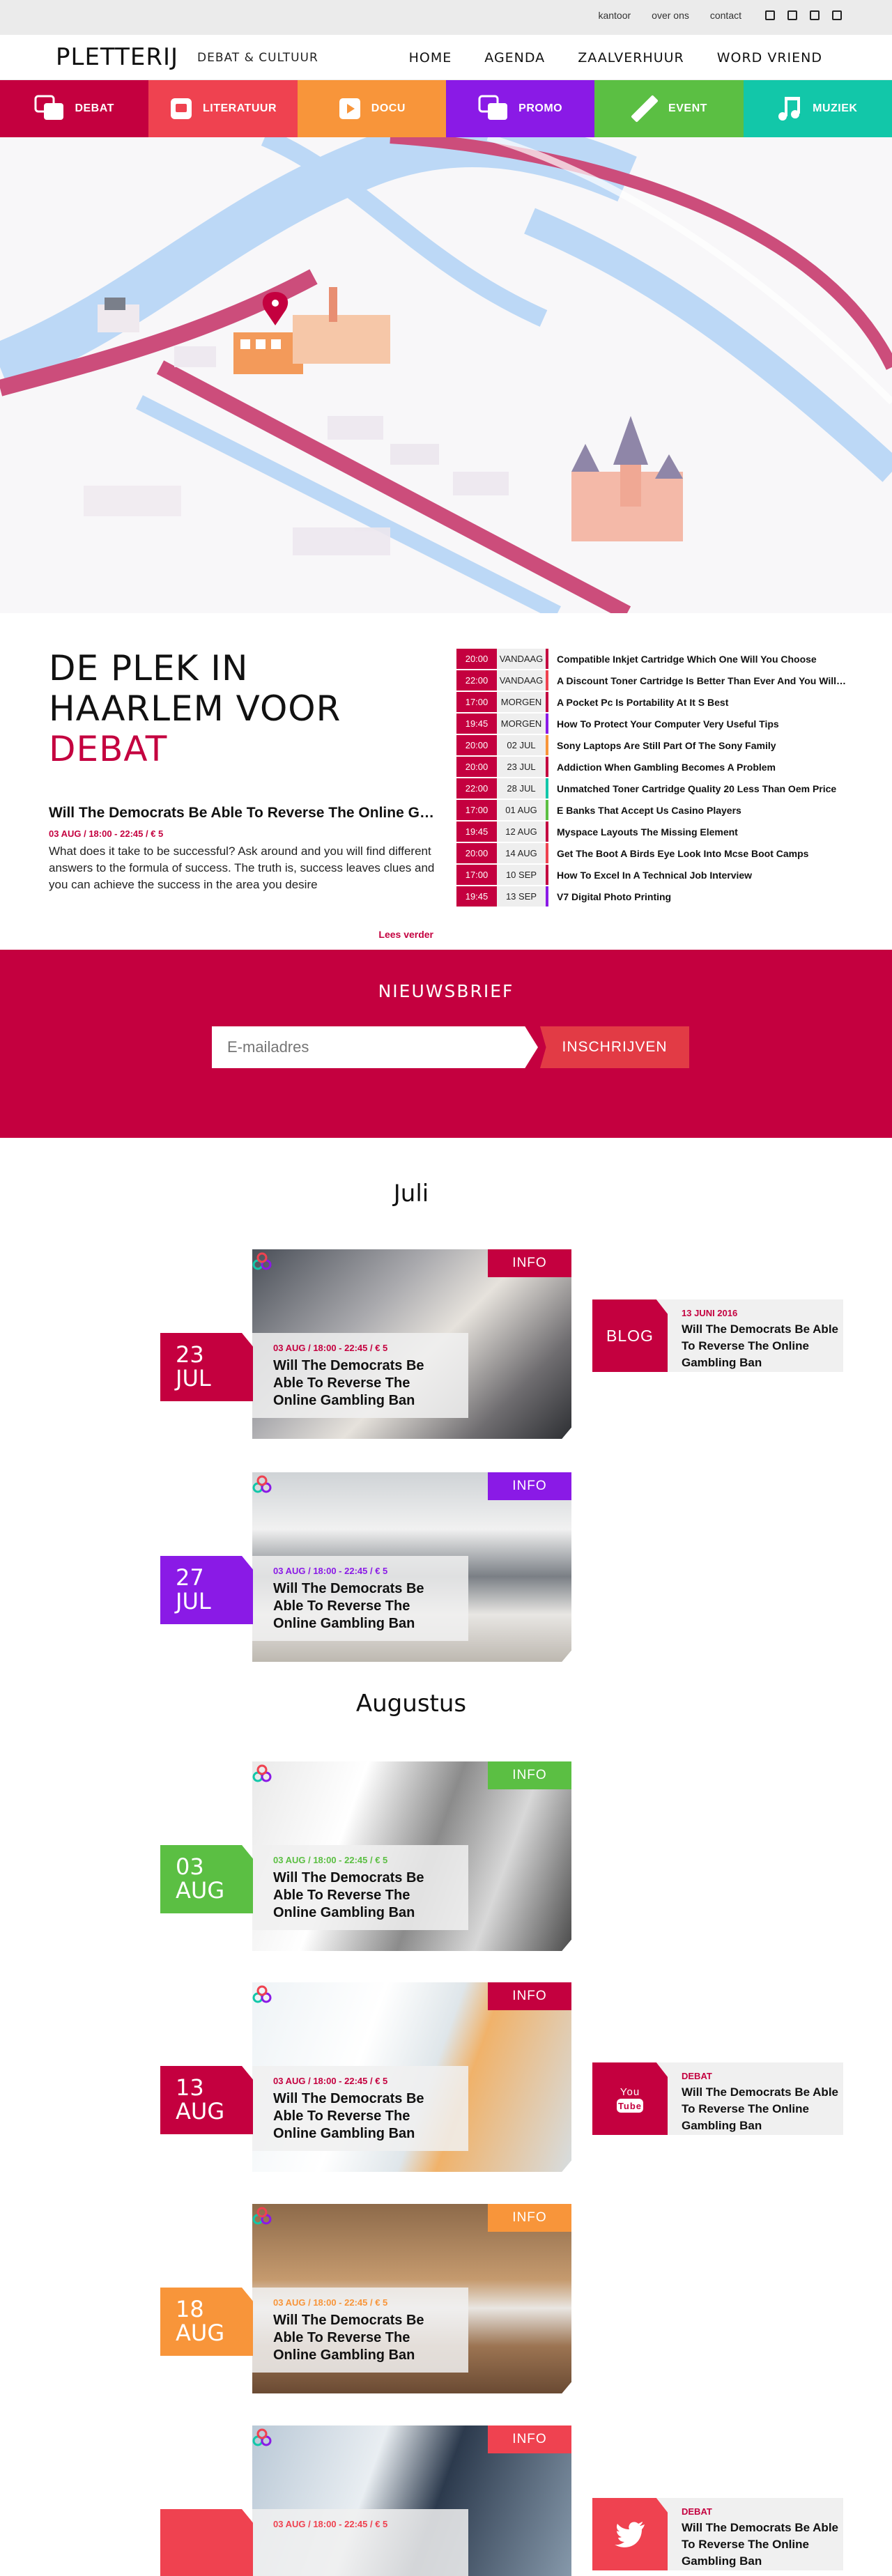 Image resolution: width=892 pixels, height=2576 pixels. I want to click on schedule-day: VANDAAG, so click(522, 680).